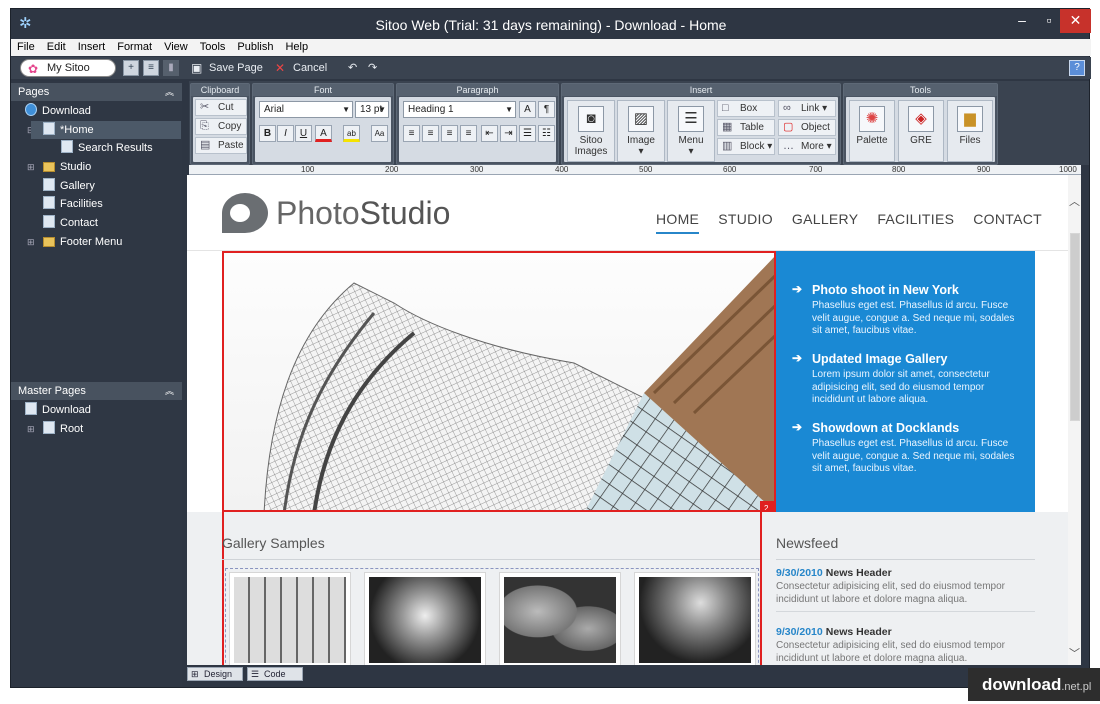  I want to click on save-page-button: ▣ Save Page, so click(226, 68).